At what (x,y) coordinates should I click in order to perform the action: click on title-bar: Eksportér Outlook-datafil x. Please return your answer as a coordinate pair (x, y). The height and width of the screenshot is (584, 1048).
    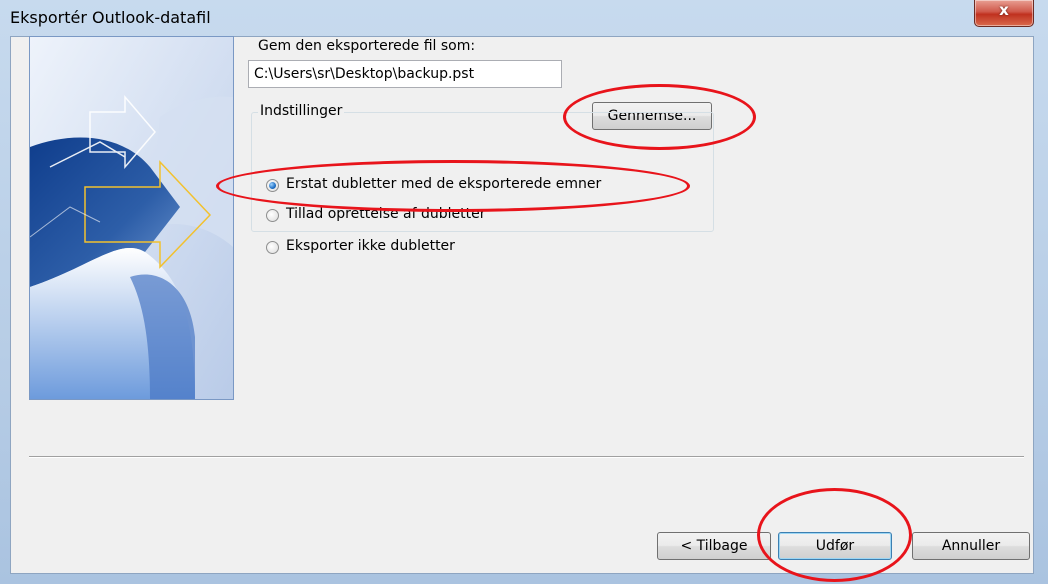
    Looking at the image, I should click on (524, 17).